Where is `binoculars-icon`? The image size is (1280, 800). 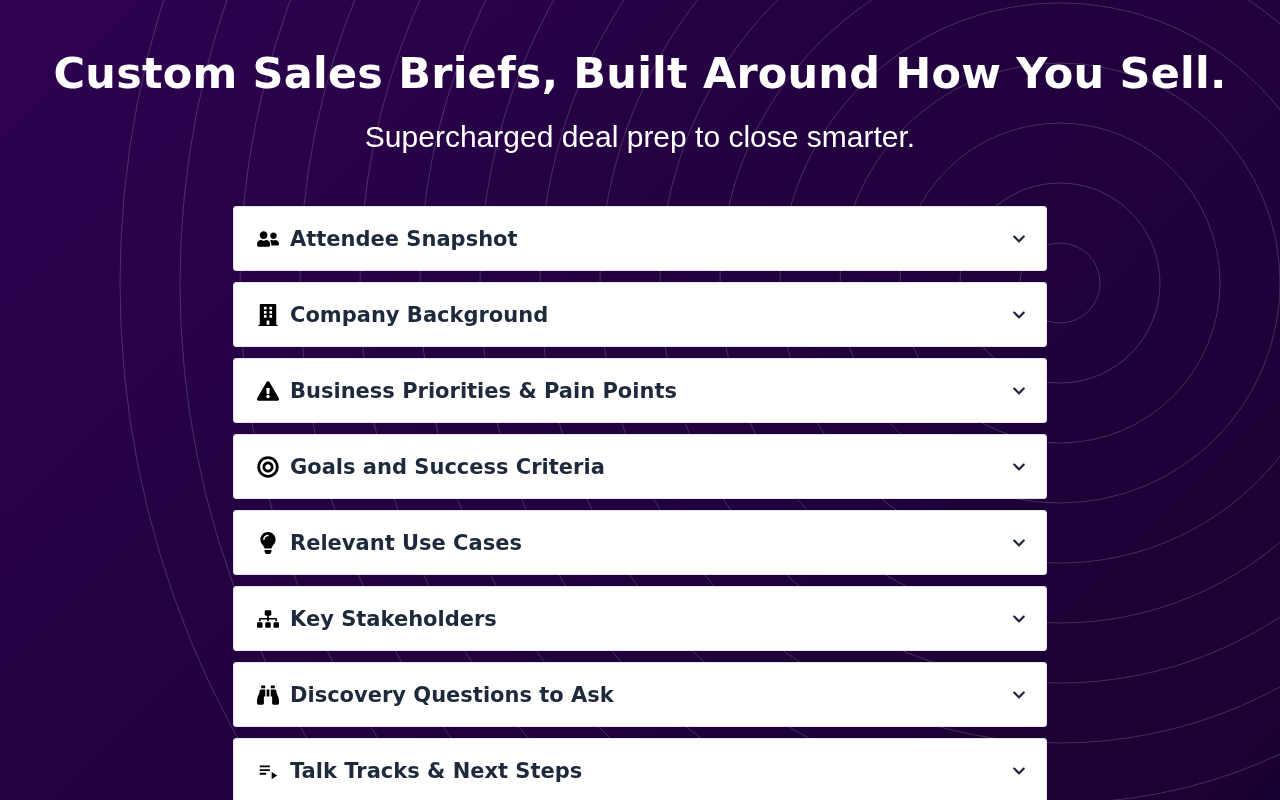 binoculars-icon is located at coordinates (268, 694).